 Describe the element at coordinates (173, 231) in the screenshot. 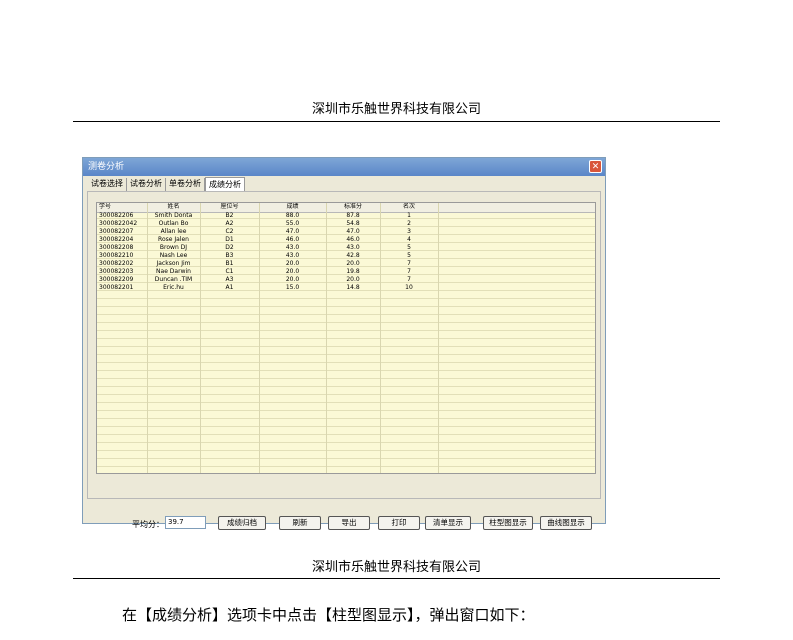

I see `cell-name: Allan lee` at that location.